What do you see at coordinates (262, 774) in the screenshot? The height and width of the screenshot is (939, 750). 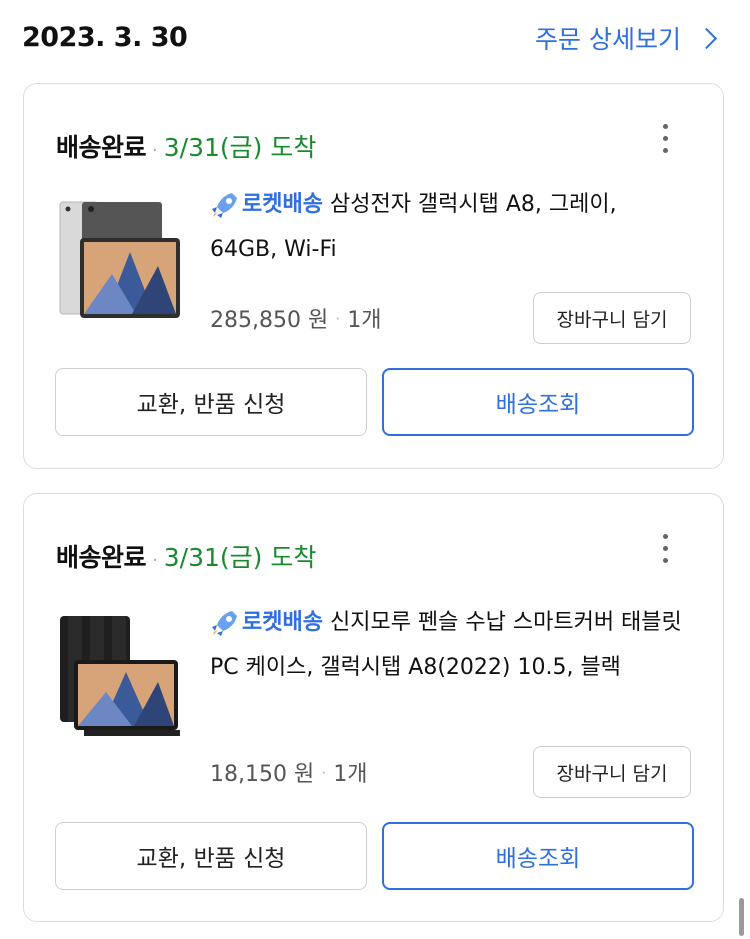 I see `price: 18,150 원` at bounding box center [262, 774].